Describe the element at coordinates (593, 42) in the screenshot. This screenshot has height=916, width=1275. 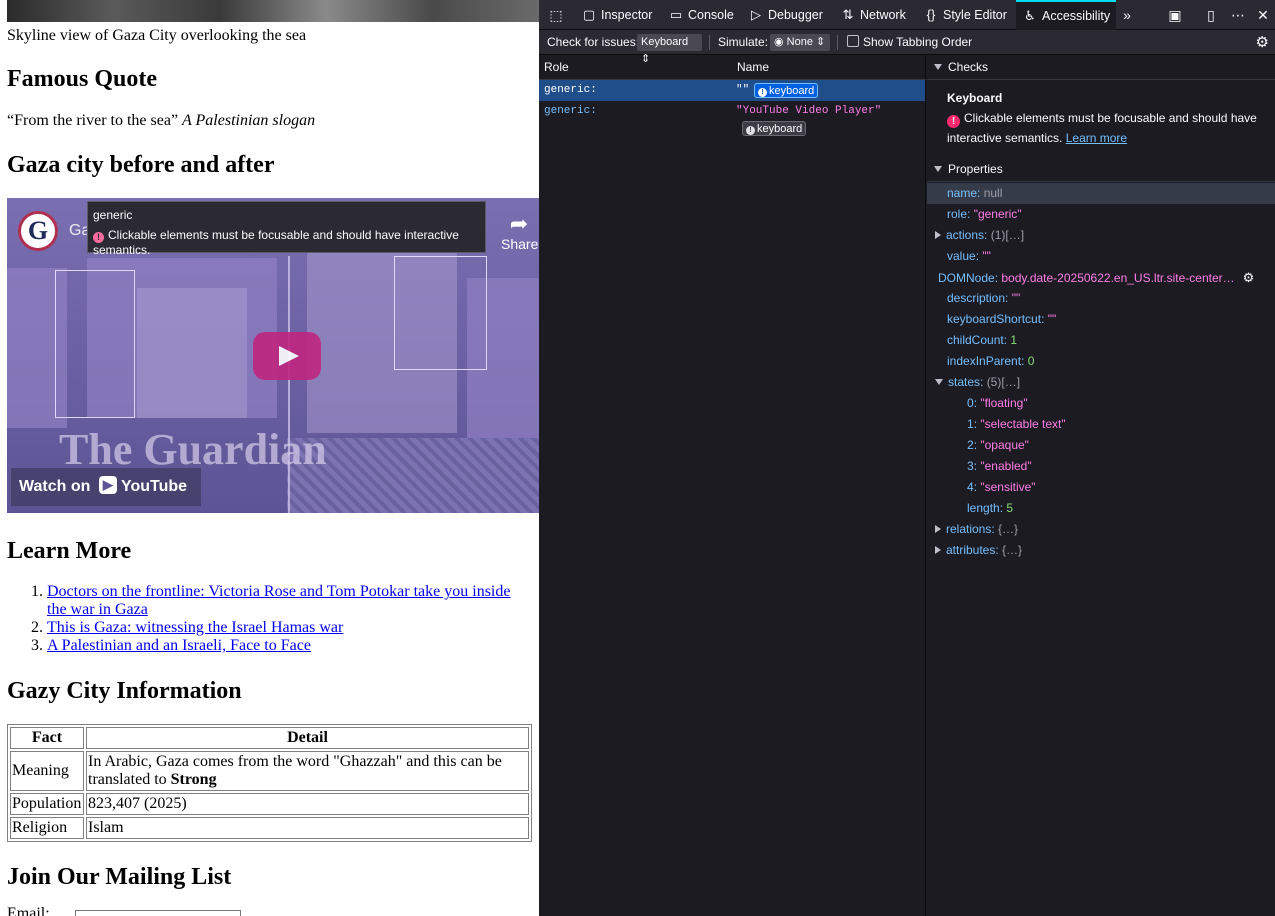
I see `check-issues-label: Check for issues:` at that location.